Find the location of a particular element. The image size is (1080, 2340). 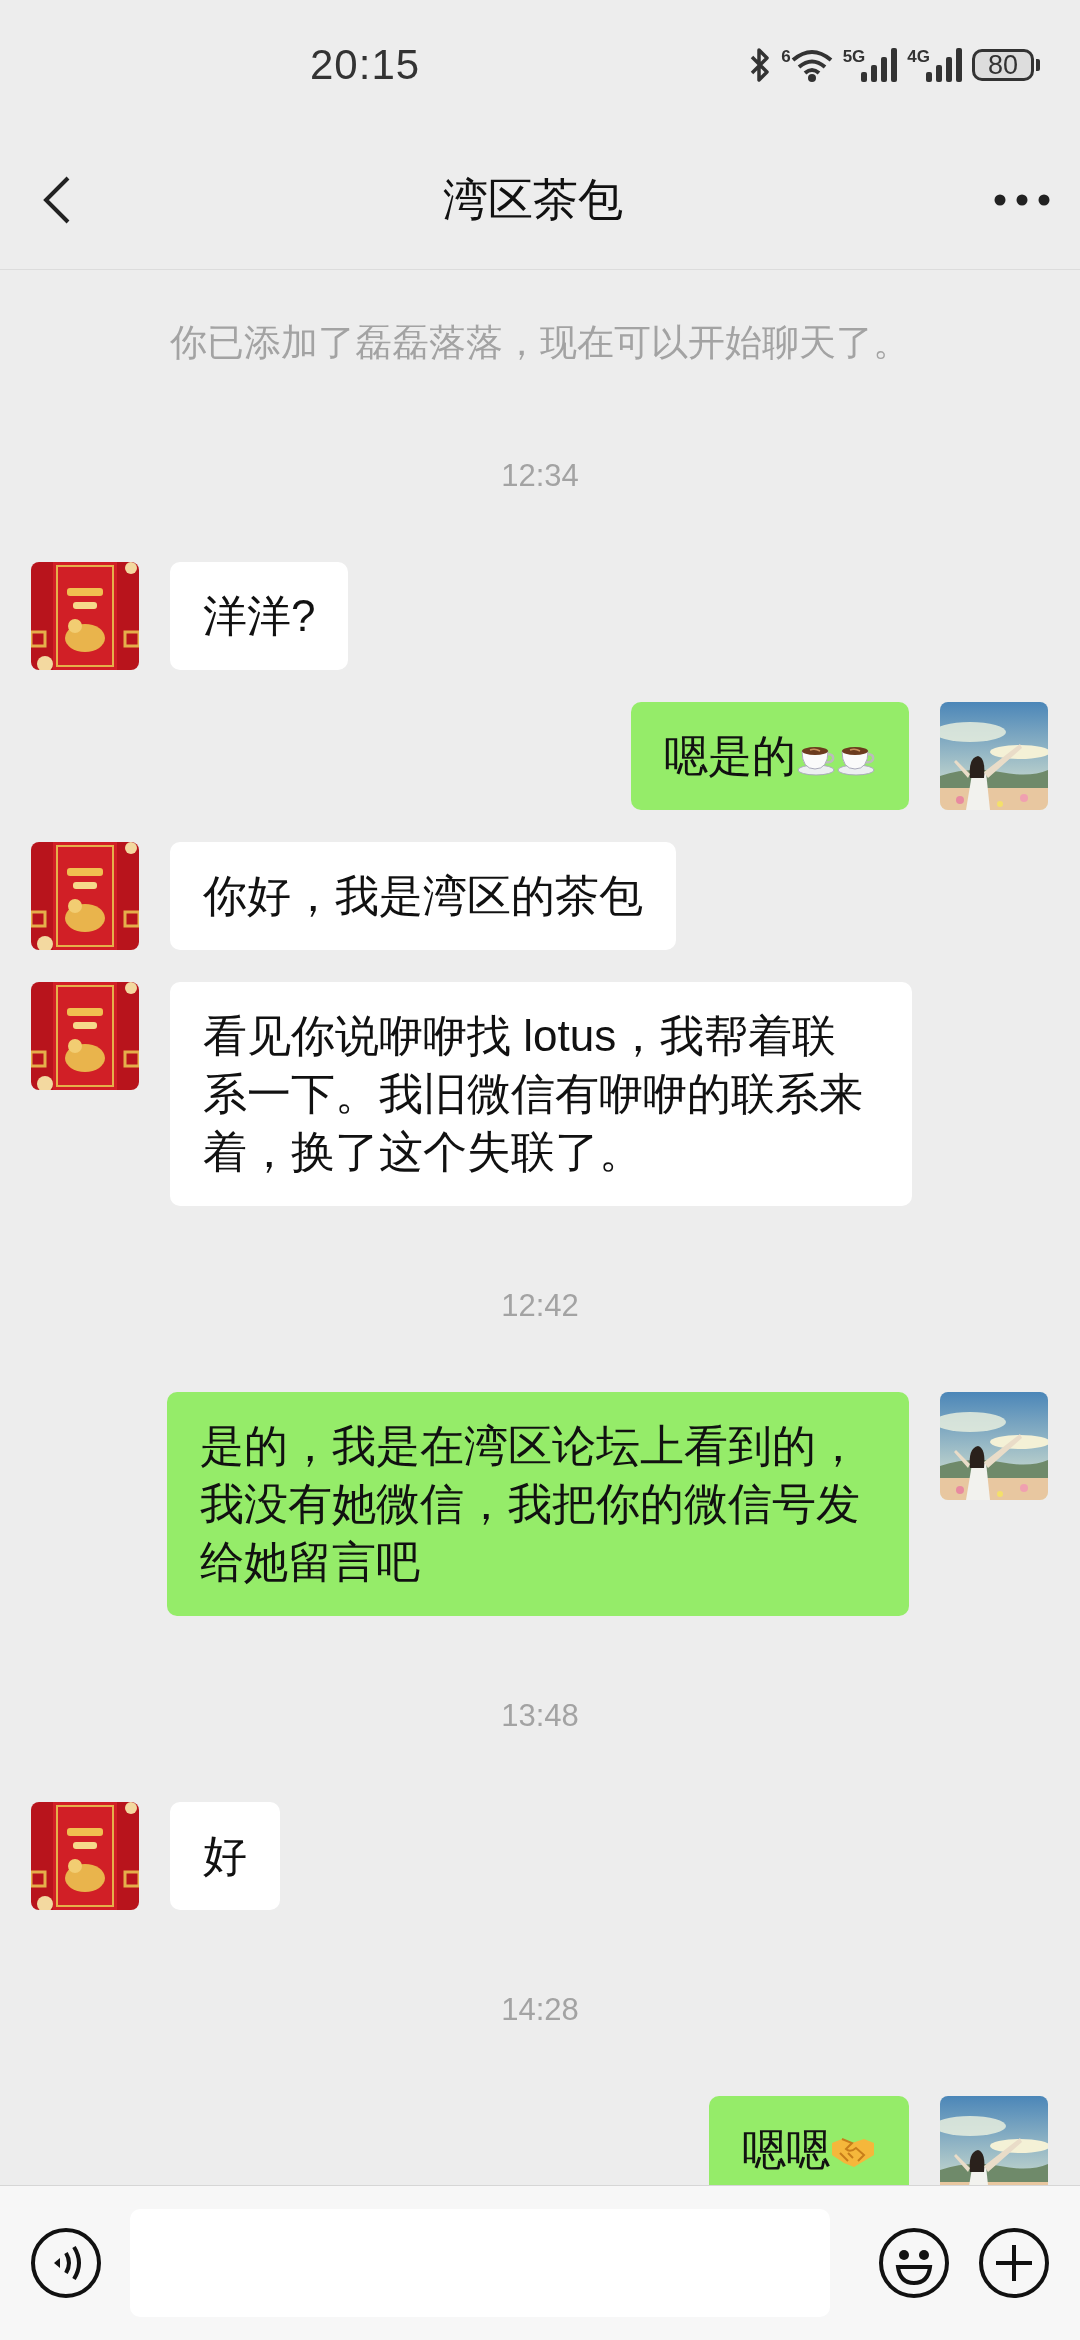

plus-icon is located at coordinates (1014, 2263).